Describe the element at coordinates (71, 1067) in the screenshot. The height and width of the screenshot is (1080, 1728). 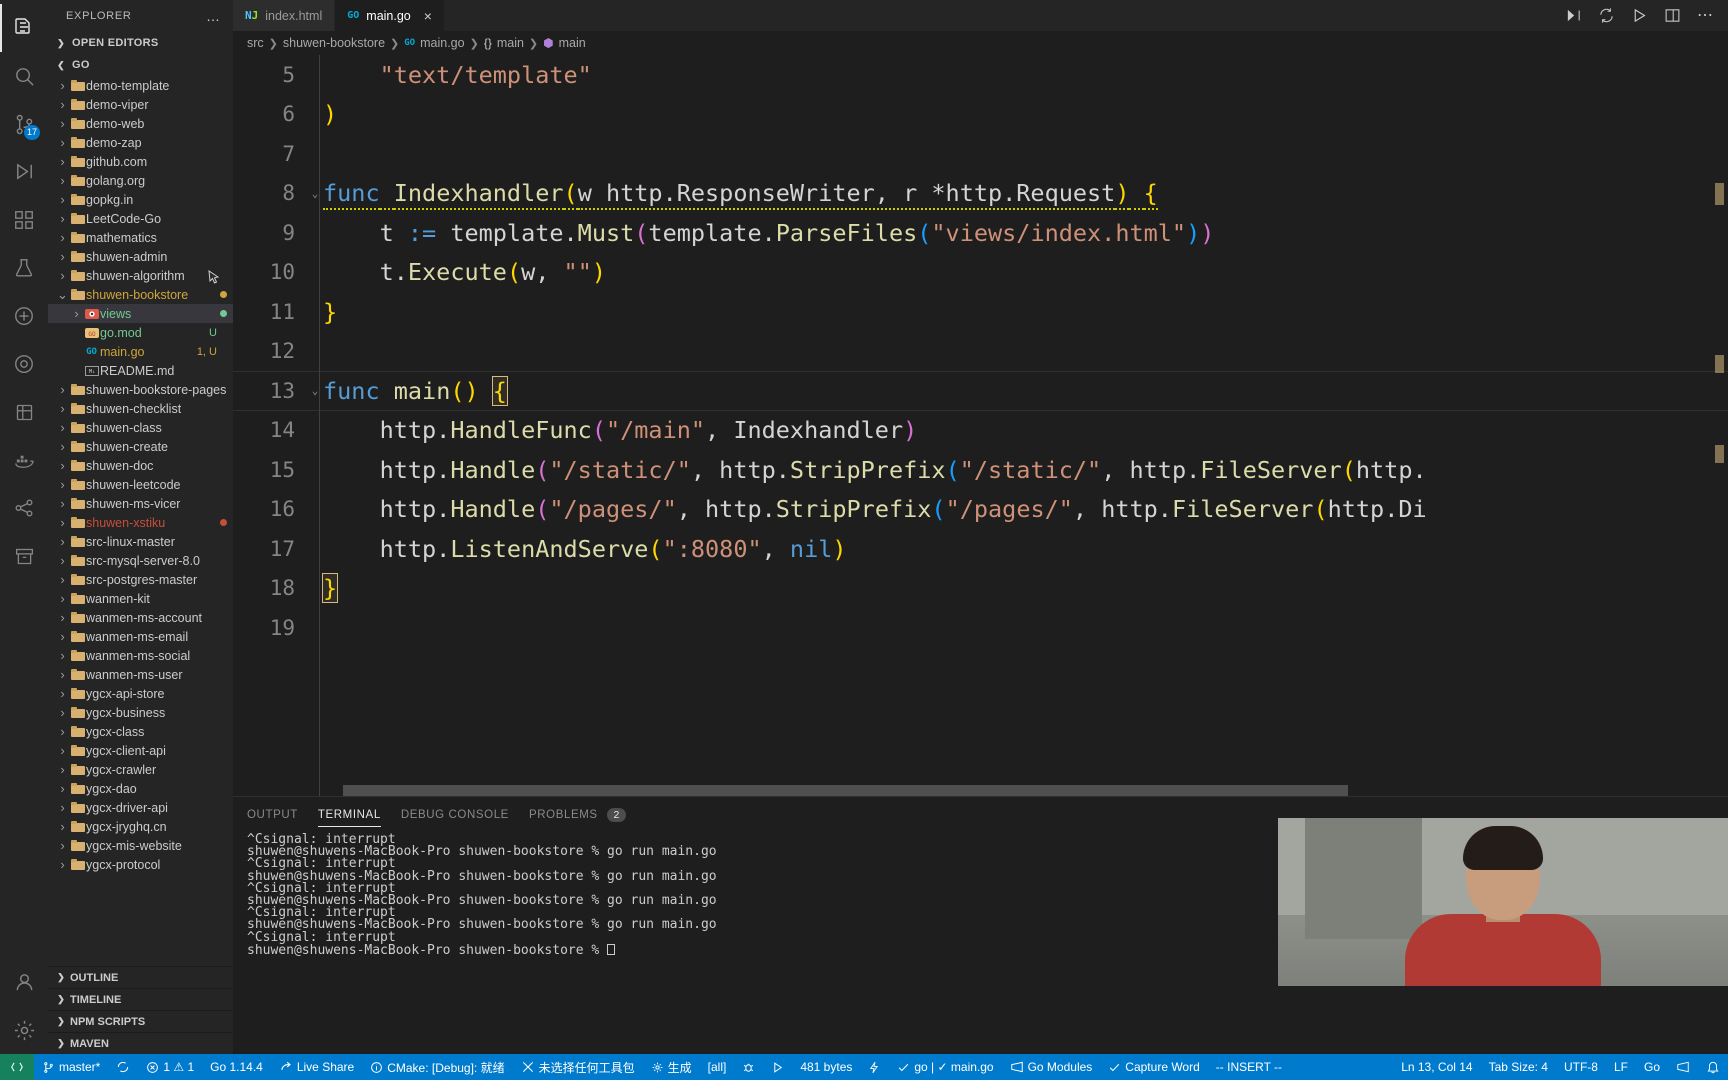
I see `branch-status: master*` at that location.